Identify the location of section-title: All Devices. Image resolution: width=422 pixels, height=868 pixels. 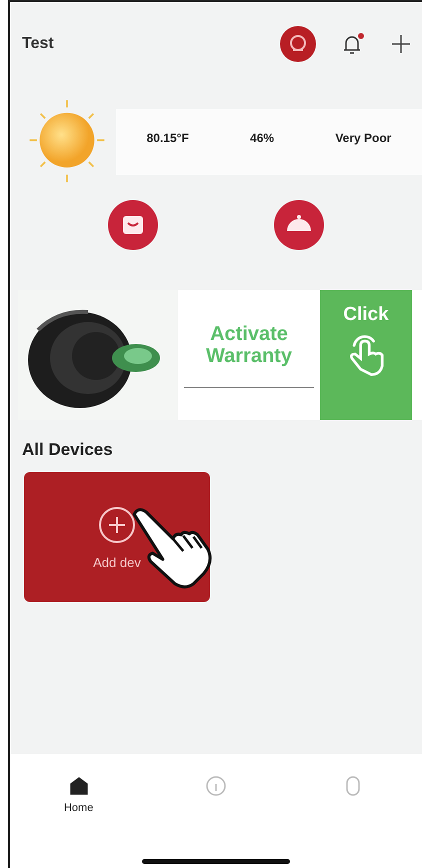
(68, 450).